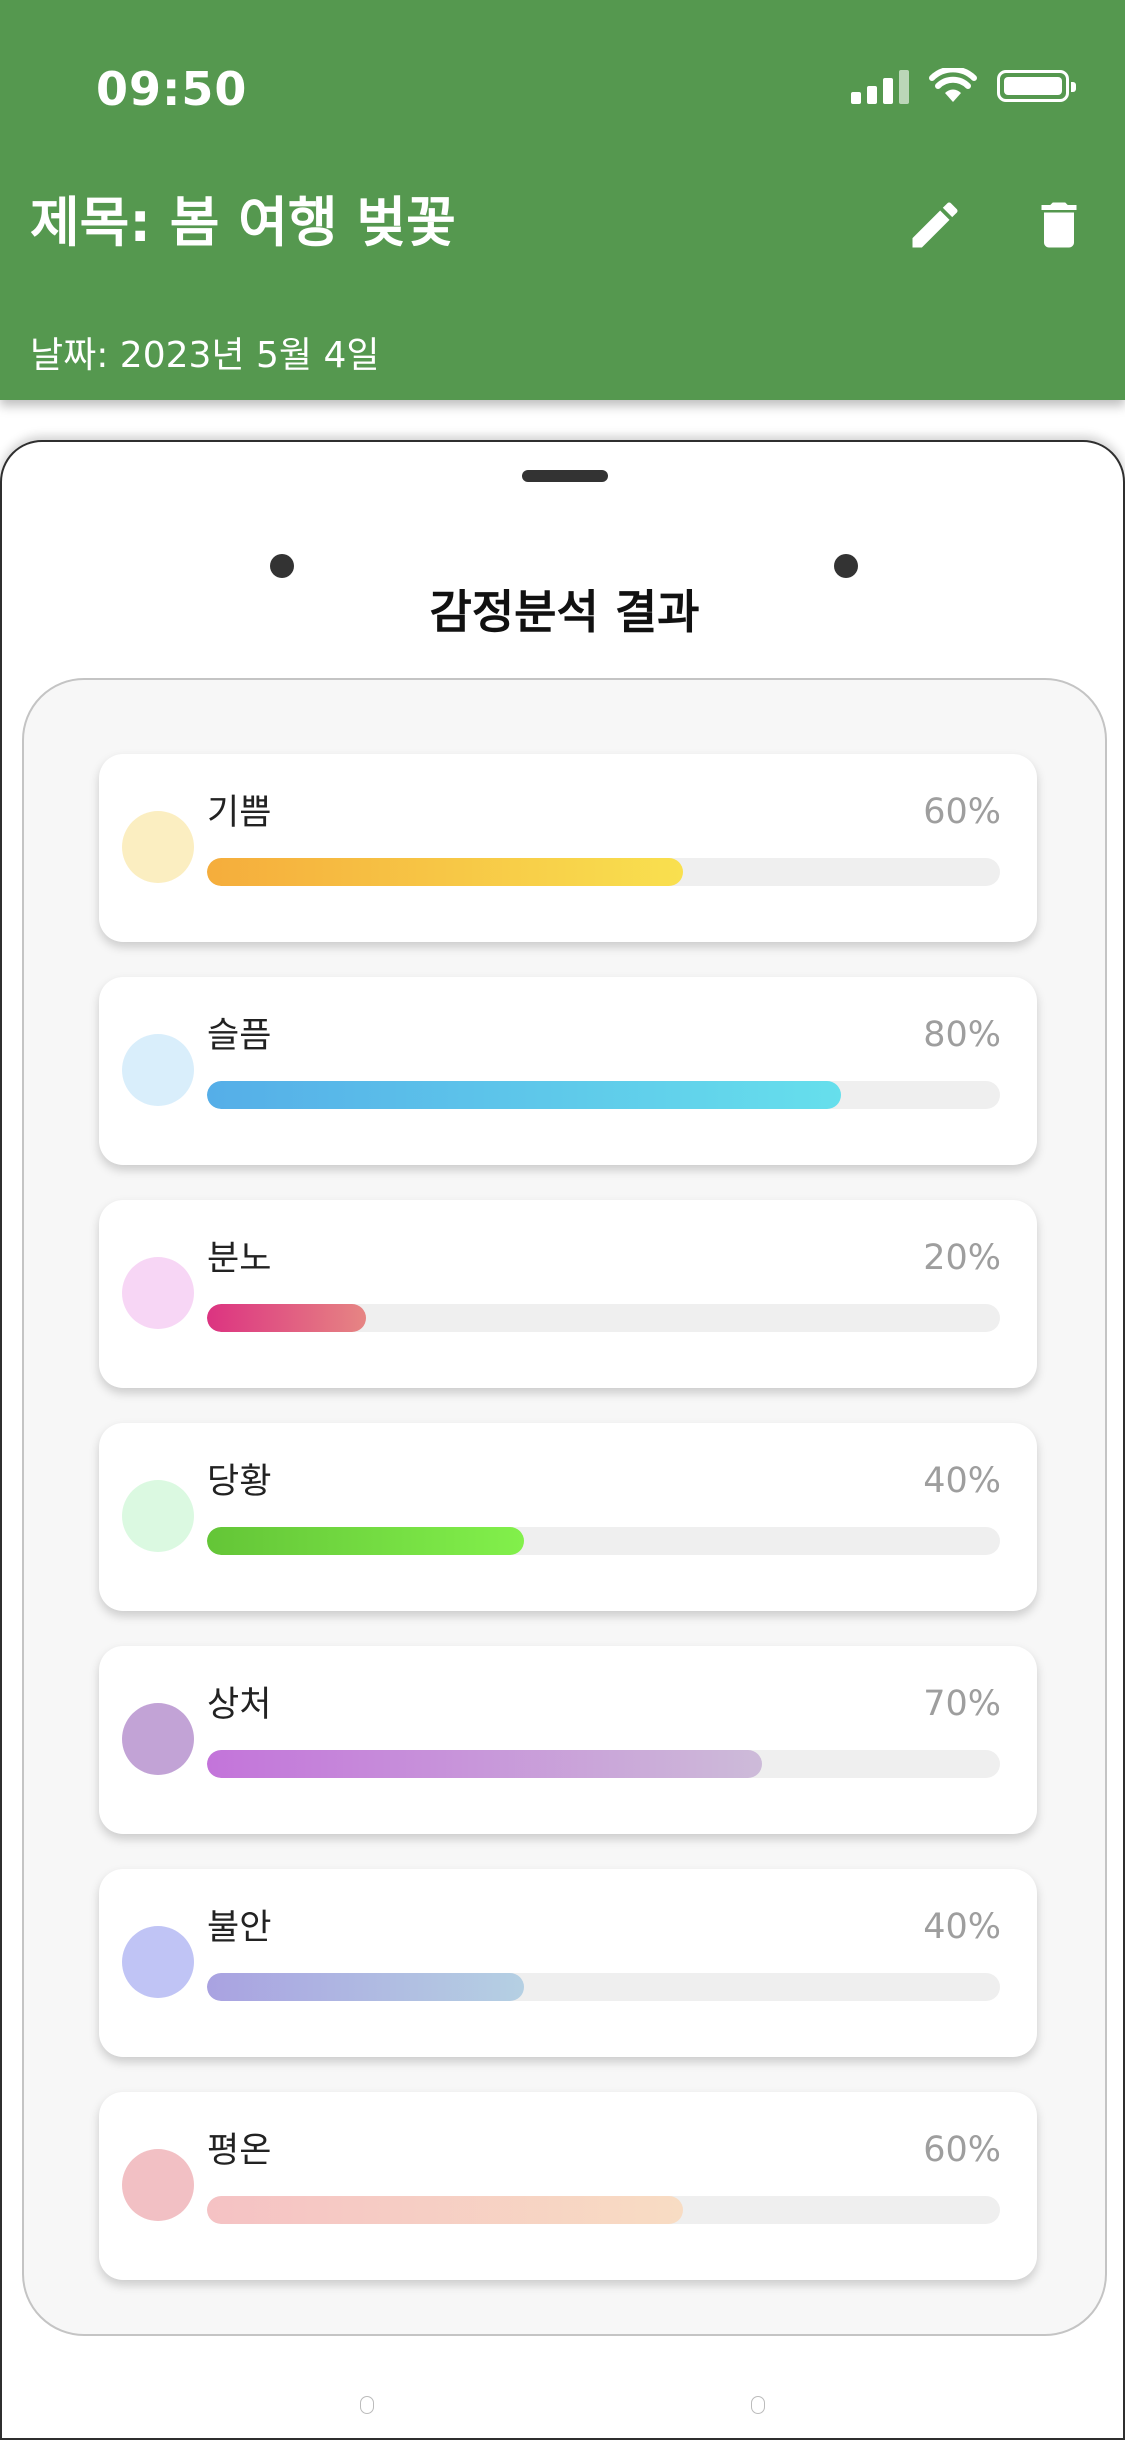 The height and width of the screenshot is (2440, 1125). I want to click on emotion-percent: 20%, so click(962, 1258).